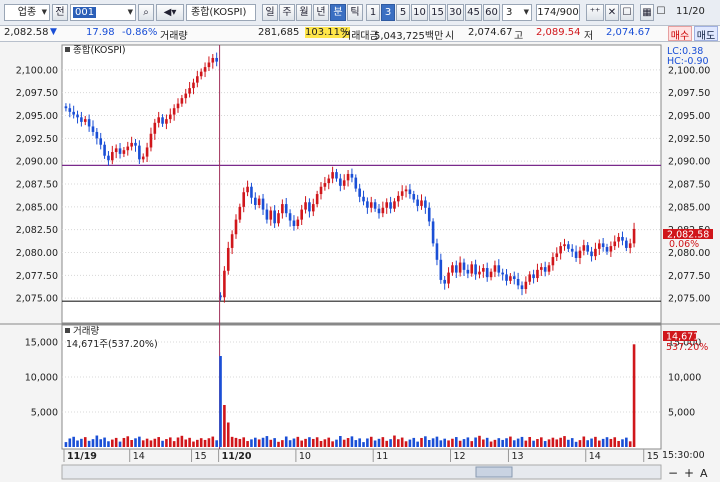  What do you see at coordinates (704, 473) in the screenshot?
I see `auto-scale-button: A` at bounding box center [704, 473].